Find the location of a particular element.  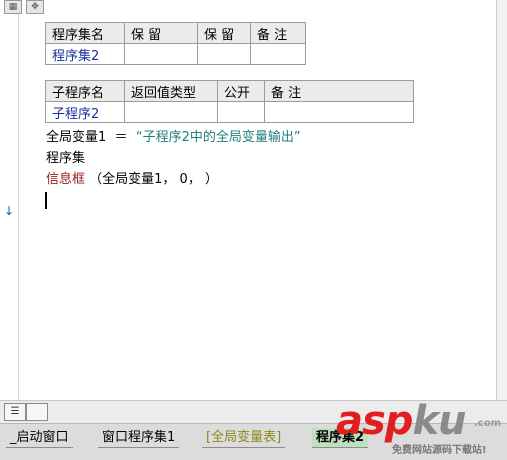

assembly-keyword: 程序集 is located at coordinates (66, 158).